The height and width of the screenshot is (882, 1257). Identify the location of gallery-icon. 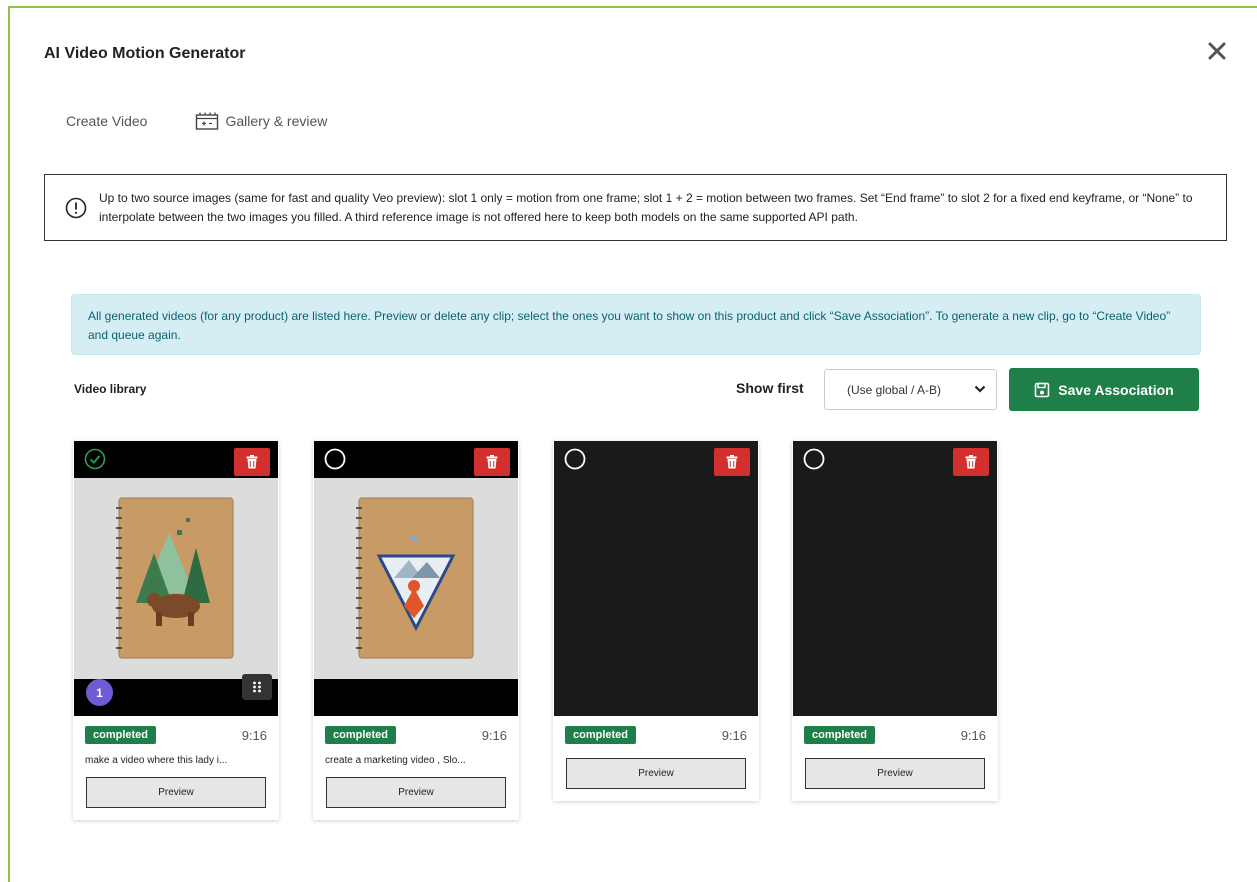
(207, 121).